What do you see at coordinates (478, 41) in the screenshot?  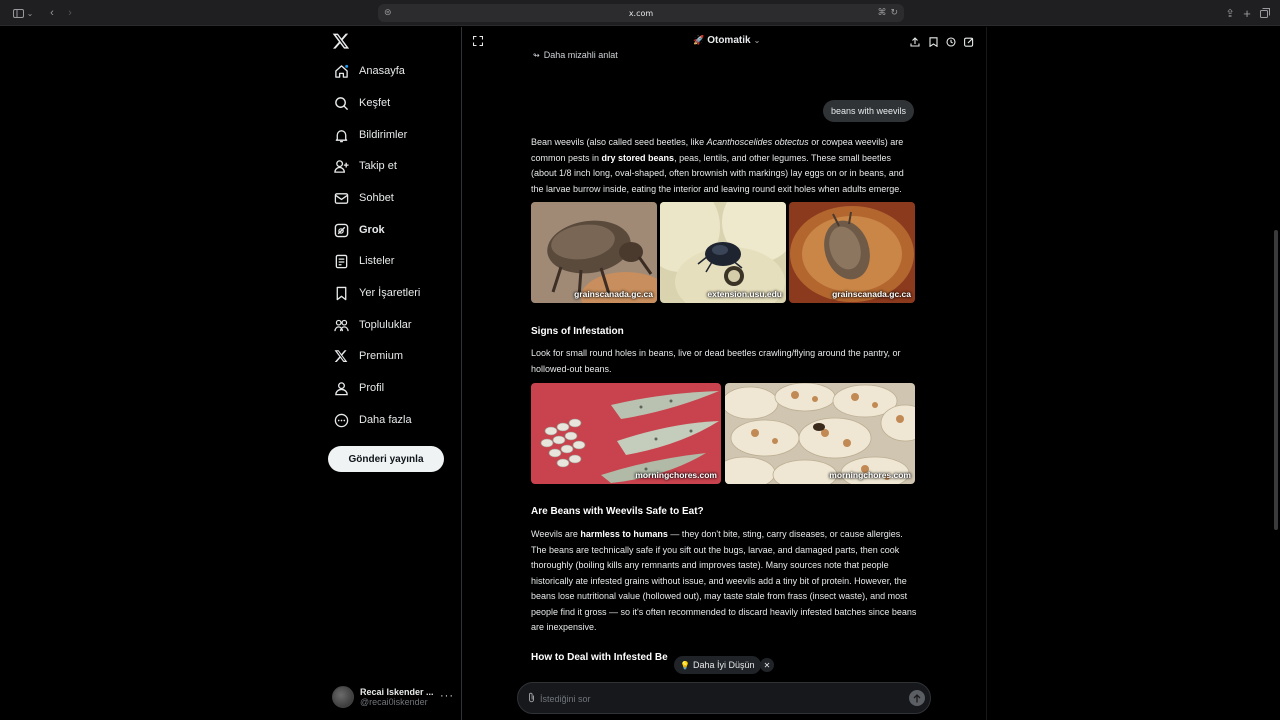 I see `expand-icon` at bounding box center [478, 41].